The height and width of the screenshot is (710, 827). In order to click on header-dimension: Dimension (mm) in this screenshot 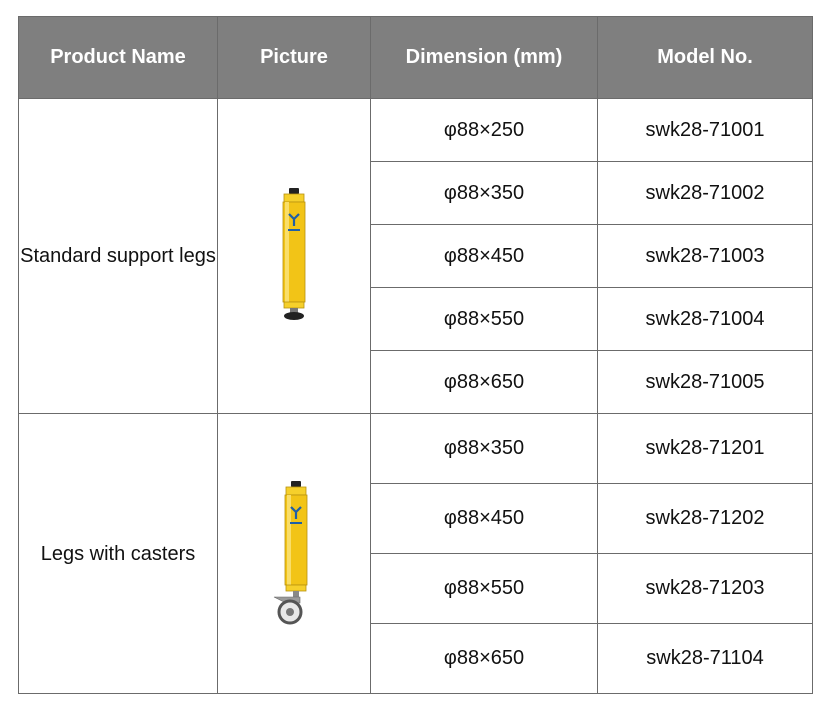, I will do `click(484, 57)`.